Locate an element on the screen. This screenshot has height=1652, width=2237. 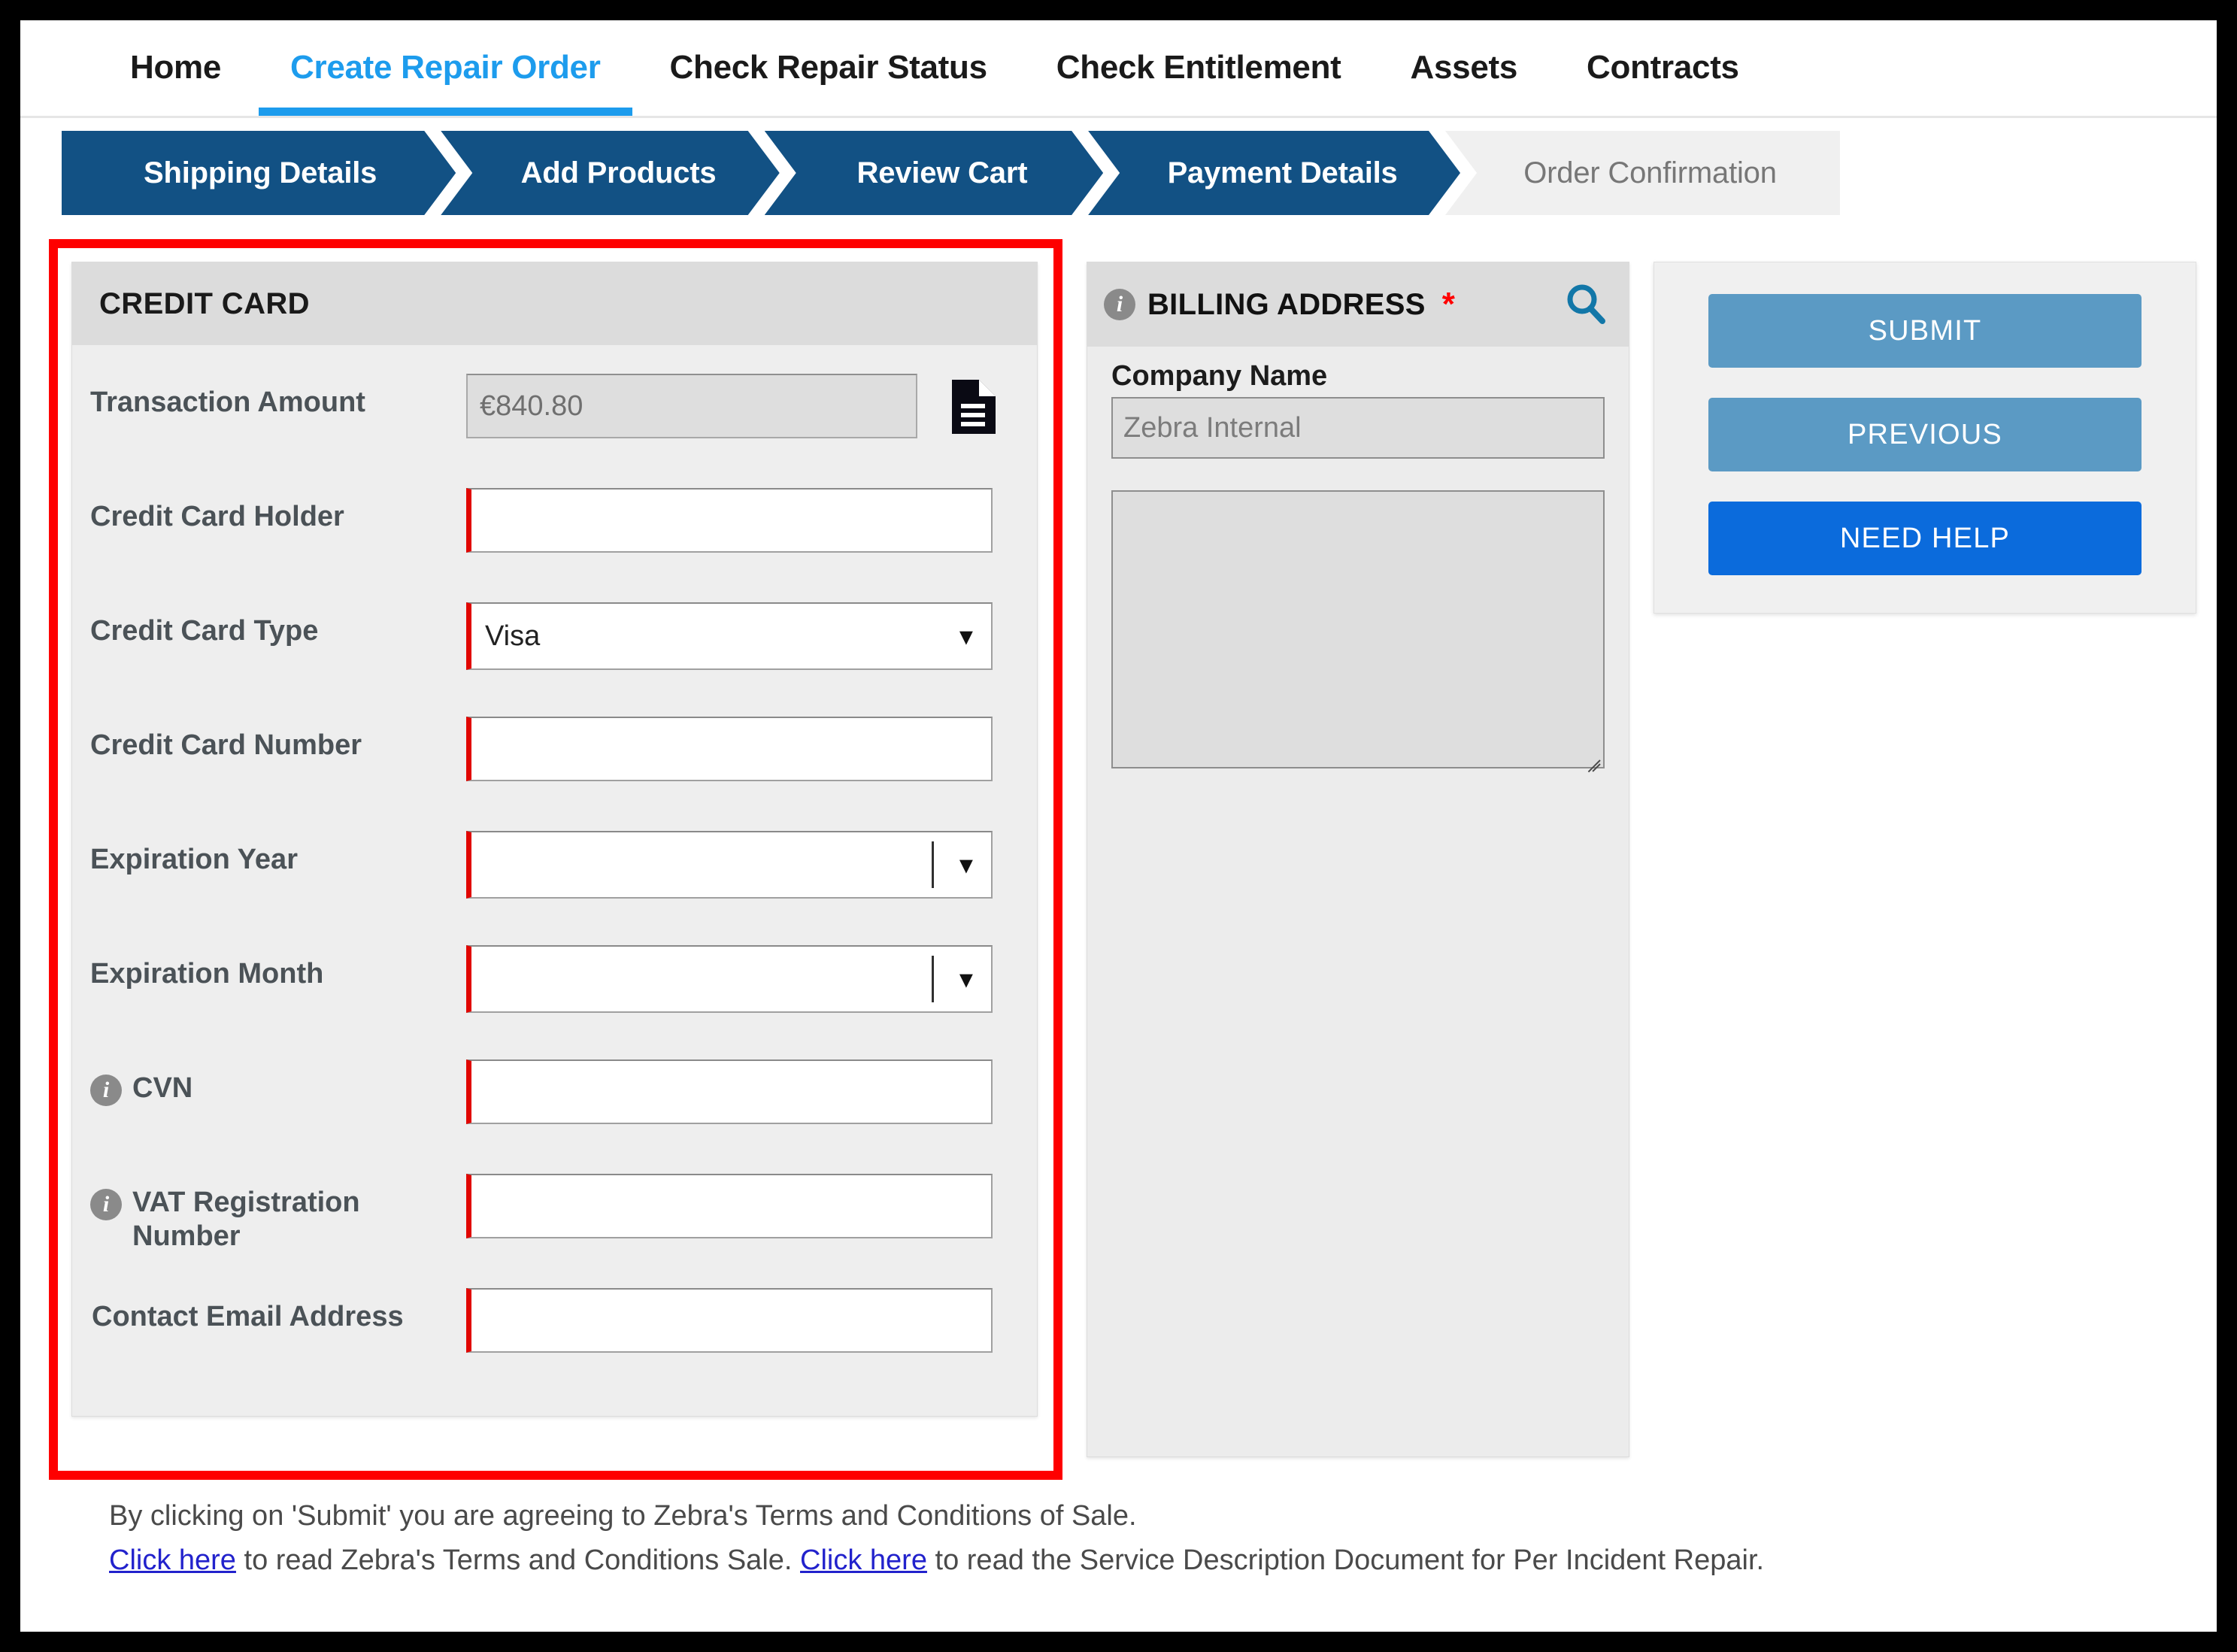
document-icon is located at coordinates (973, 408).